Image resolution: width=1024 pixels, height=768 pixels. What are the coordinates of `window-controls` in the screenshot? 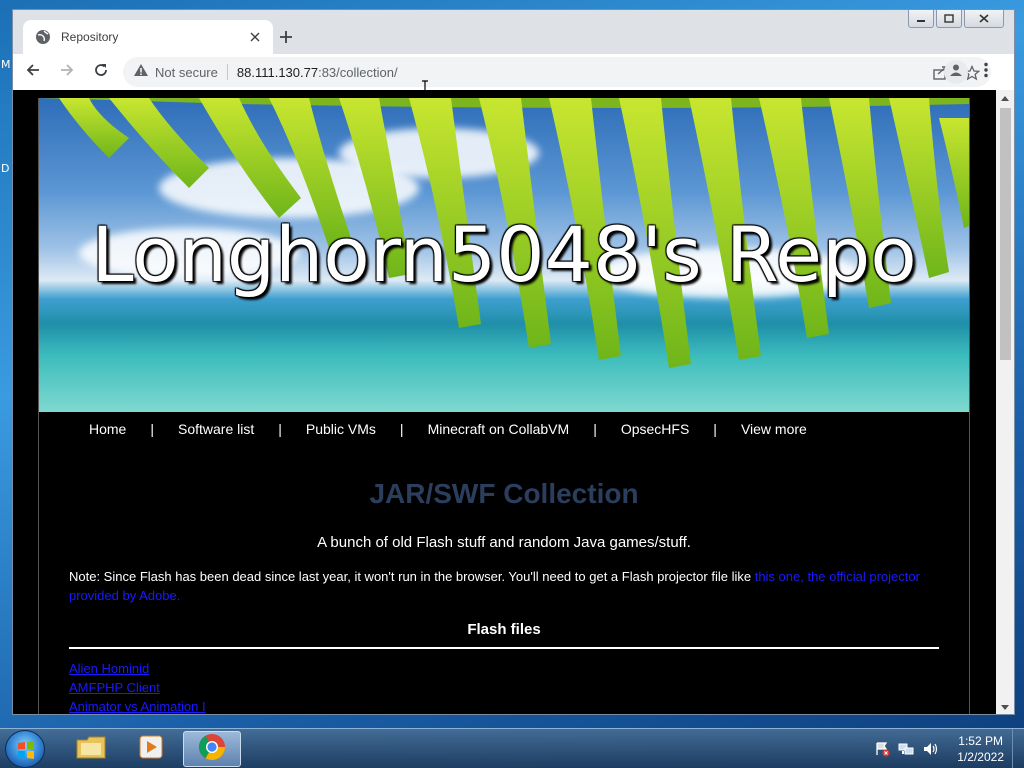 It's located at (955, 19).